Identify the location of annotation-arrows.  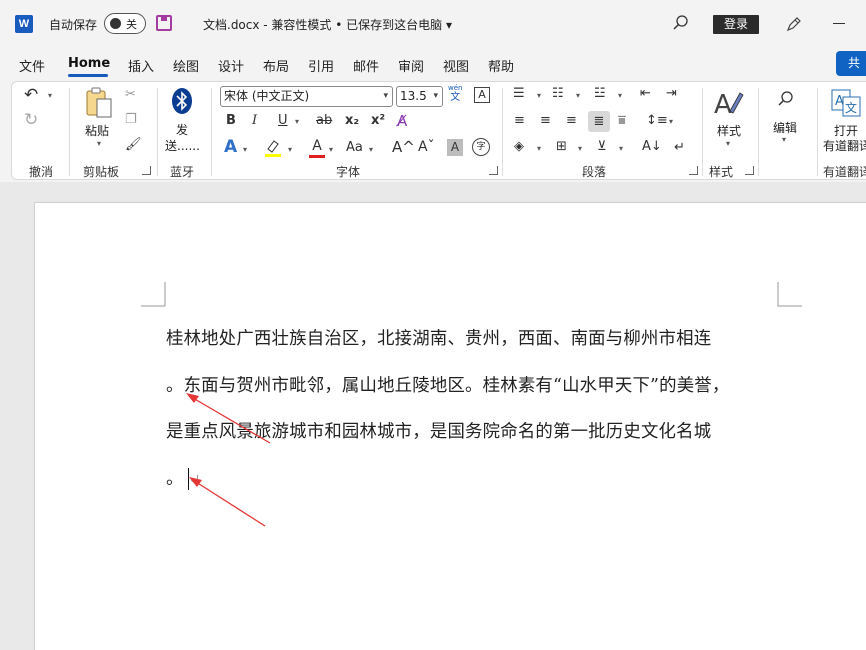
(228, 460).